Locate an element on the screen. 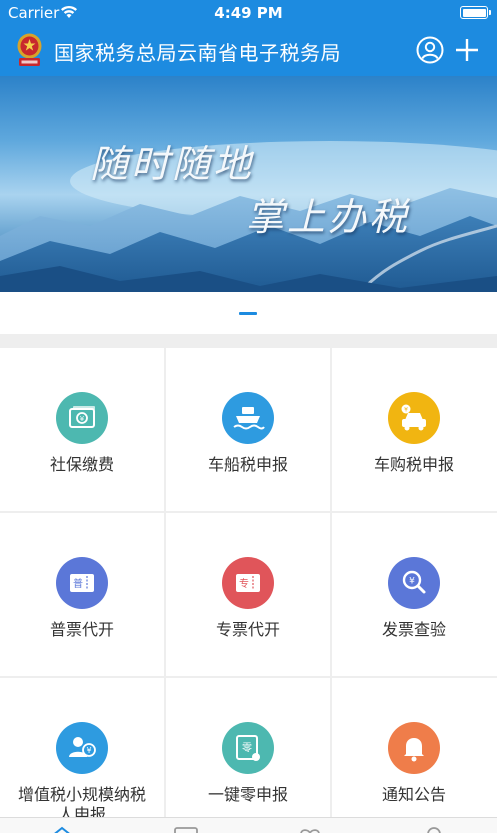 The height and width of the screenshot is (833, 497). nav-bar: 国家税务总局云南省电子税务局 is located at coordinates (248, 51).